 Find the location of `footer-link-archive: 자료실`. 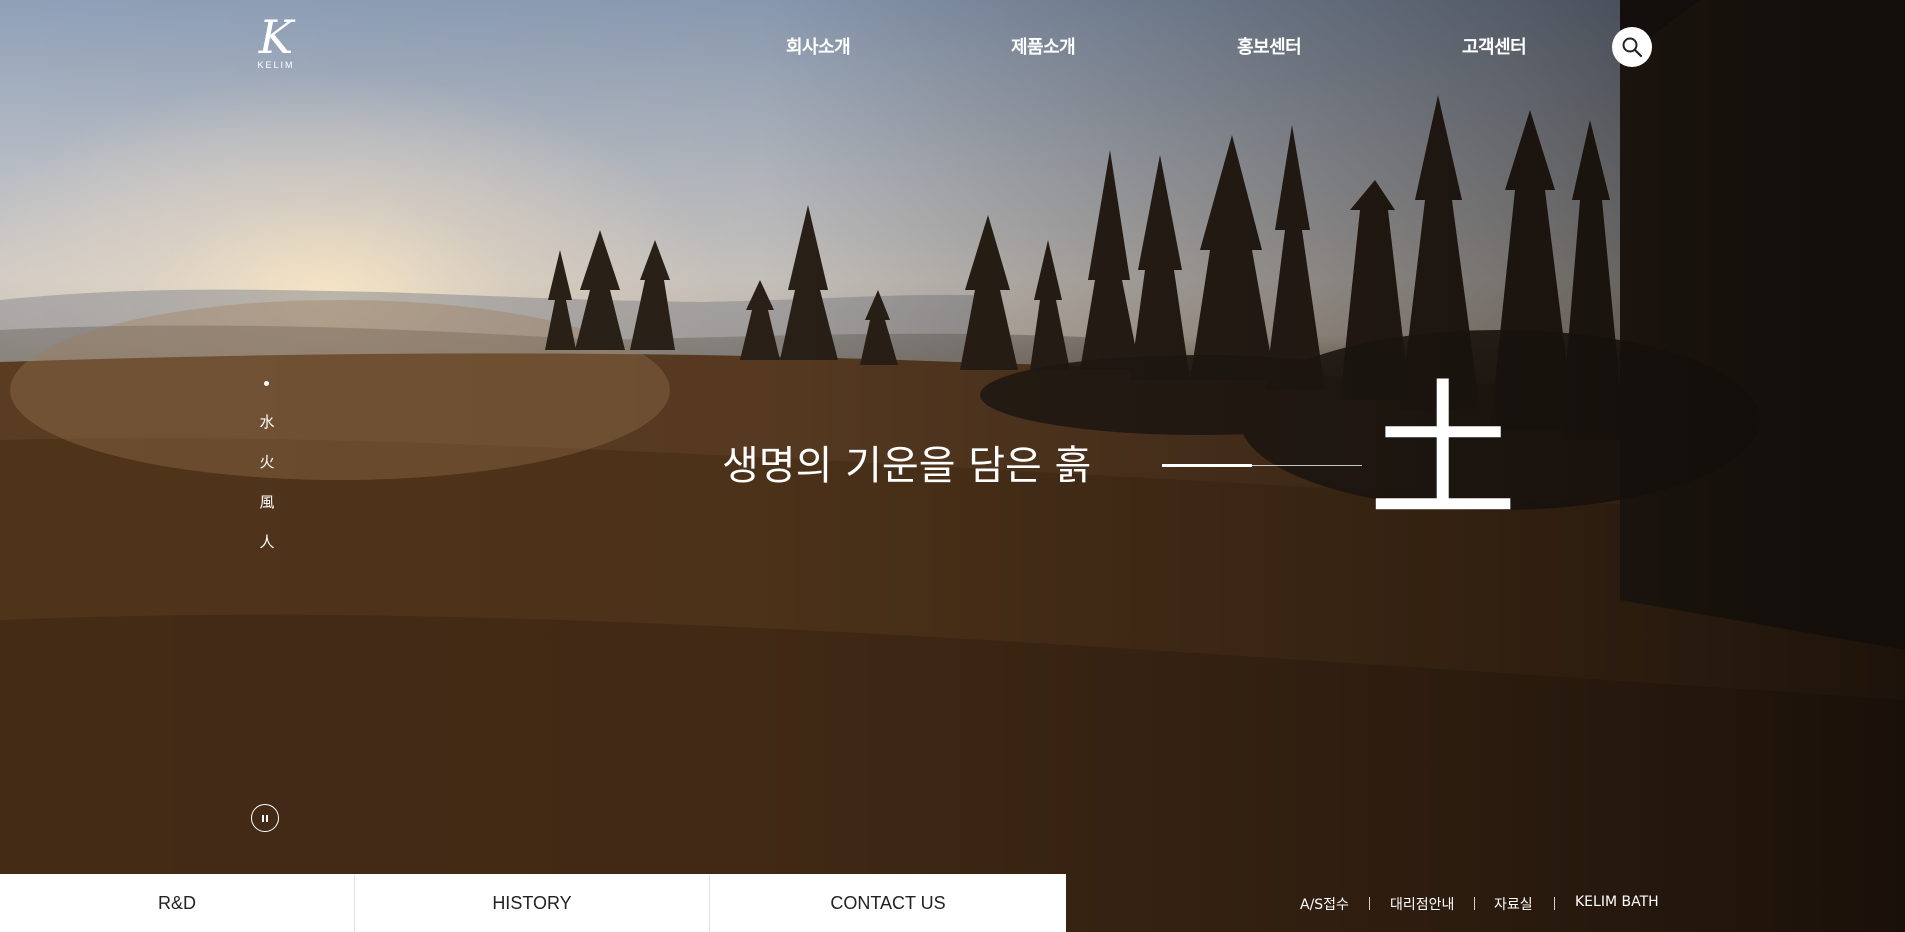

footer-link-archive: 자료실 is located at coordinates (1513, 904).